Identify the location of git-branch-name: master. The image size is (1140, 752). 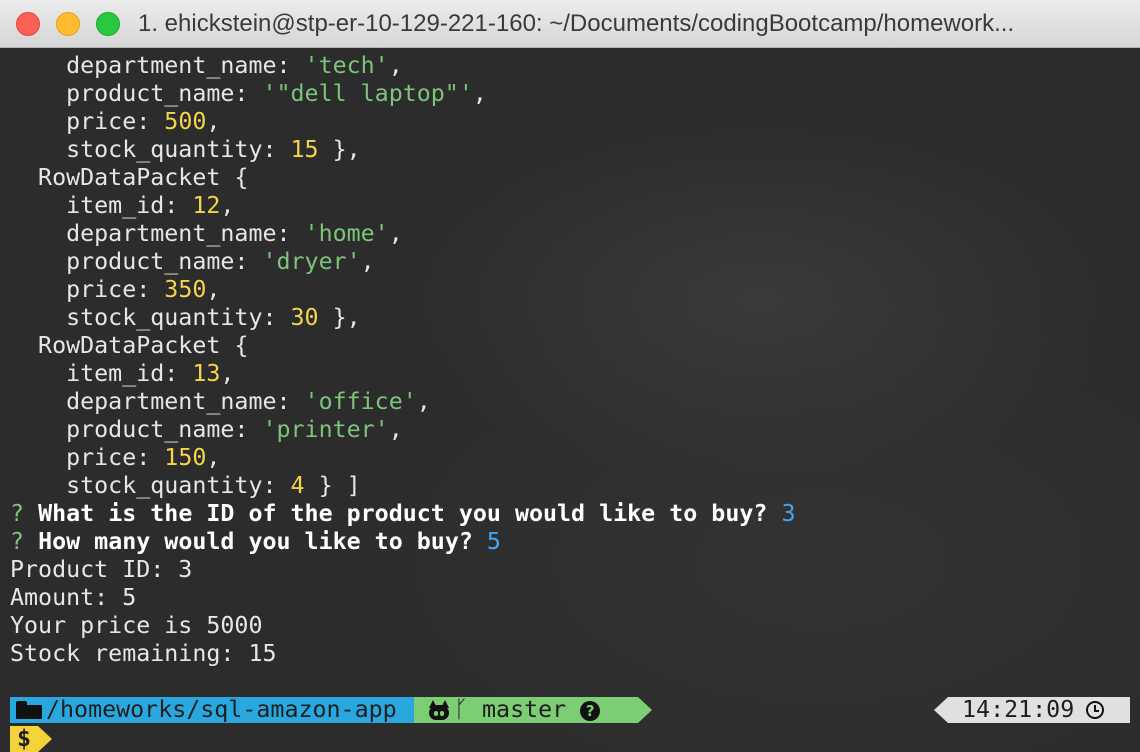
(524, 709).